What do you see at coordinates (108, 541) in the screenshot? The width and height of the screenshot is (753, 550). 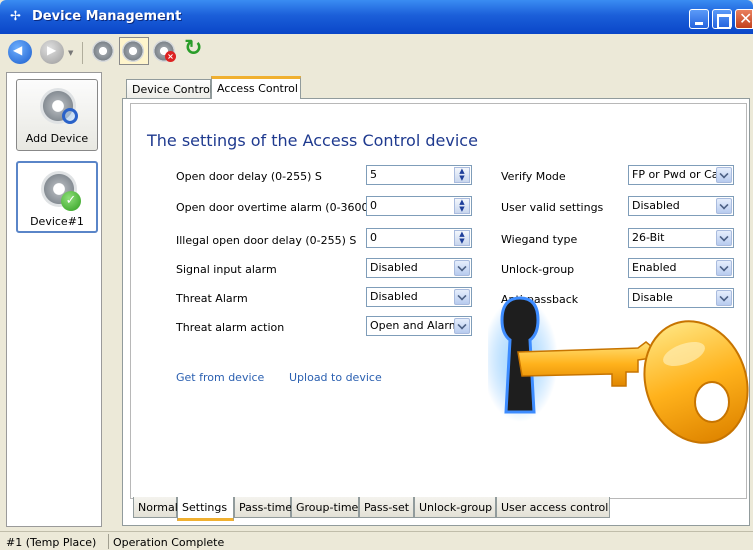 I see `status-separator` at bounding box center [108, 541].